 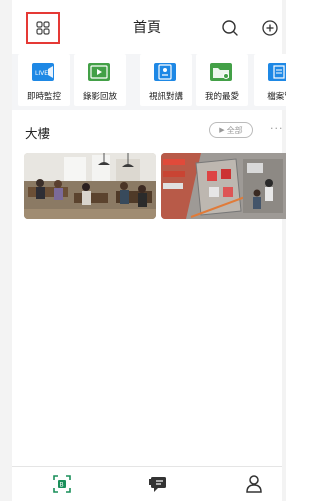 I want to click on warehouse-scene-image, so click(x=223, y=186).